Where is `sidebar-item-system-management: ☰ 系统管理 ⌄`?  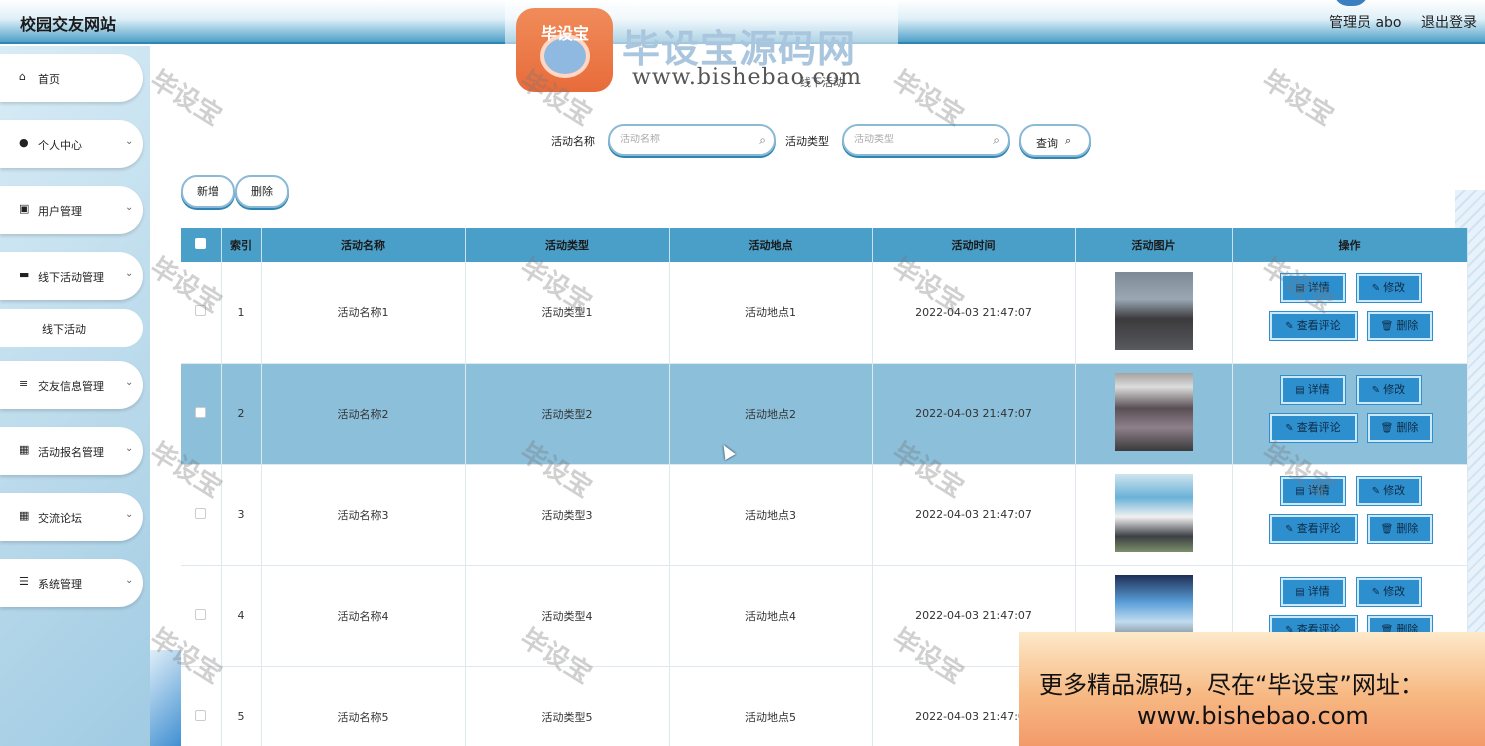 sidebar-item-system-management: ☰ 系统管理 ⌄ is located at coordinates (71, 583).